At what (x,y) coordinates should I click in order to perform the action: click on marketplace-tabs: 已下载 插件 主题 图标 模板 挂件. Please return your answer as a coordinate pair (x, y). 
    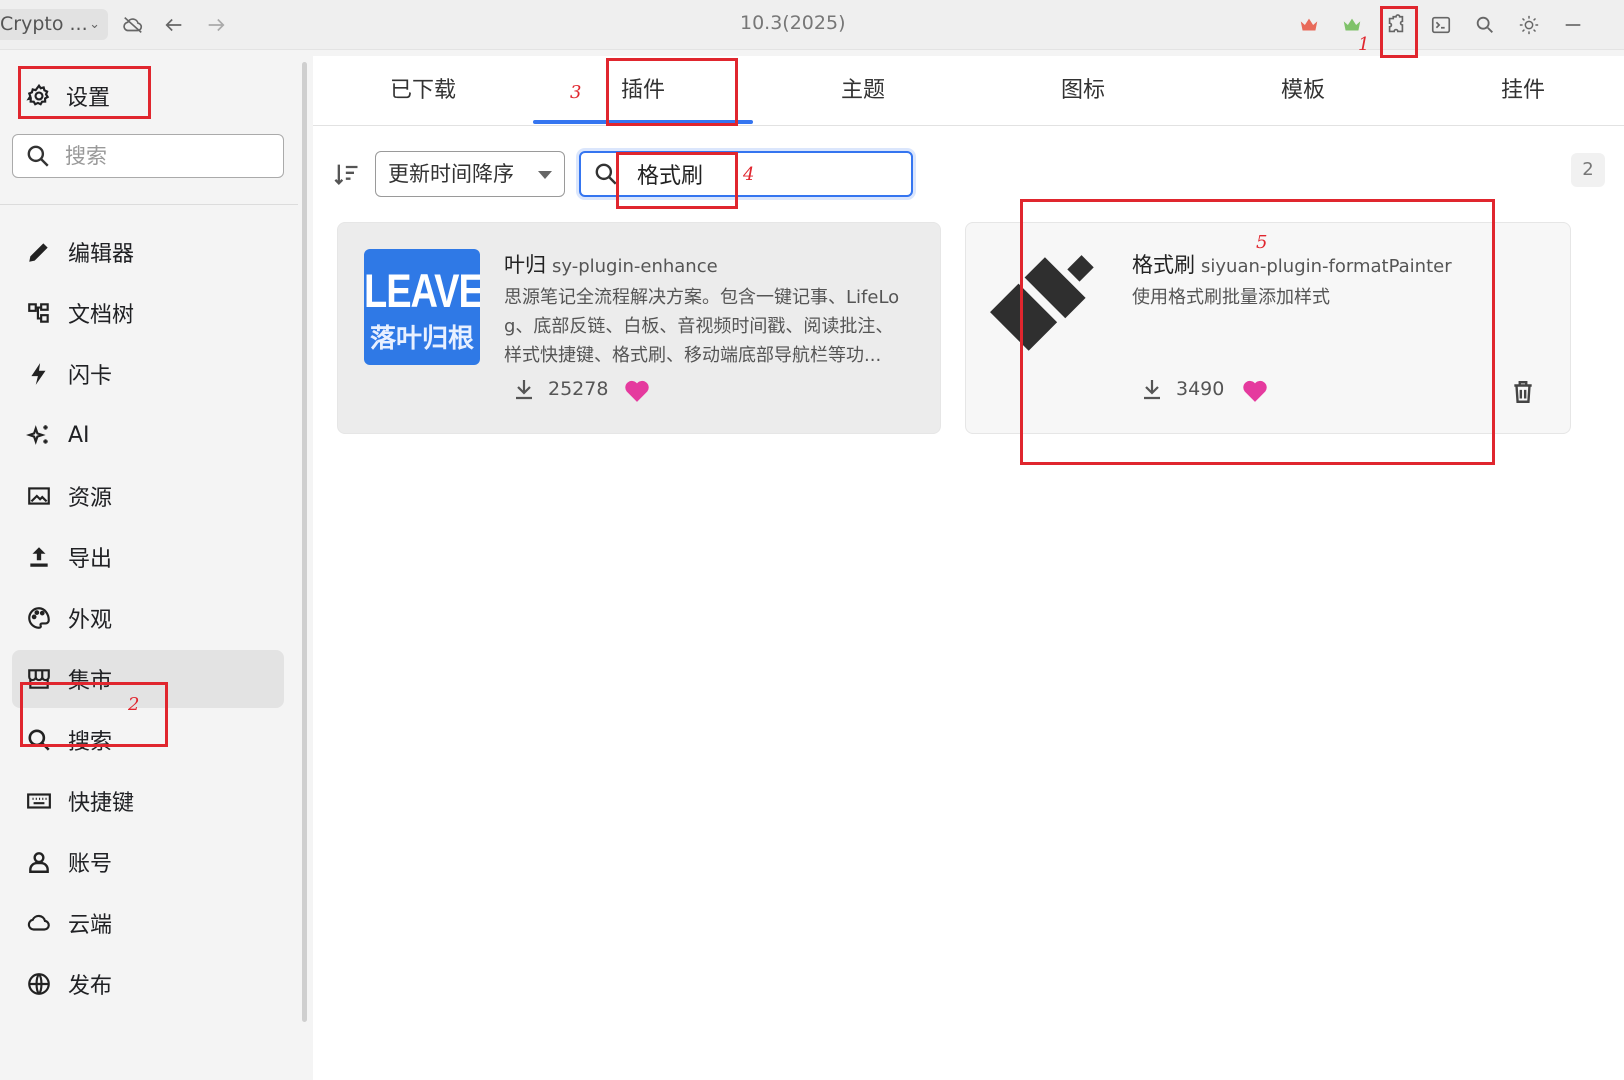
    Looking at the image, I should click on (968, 91).